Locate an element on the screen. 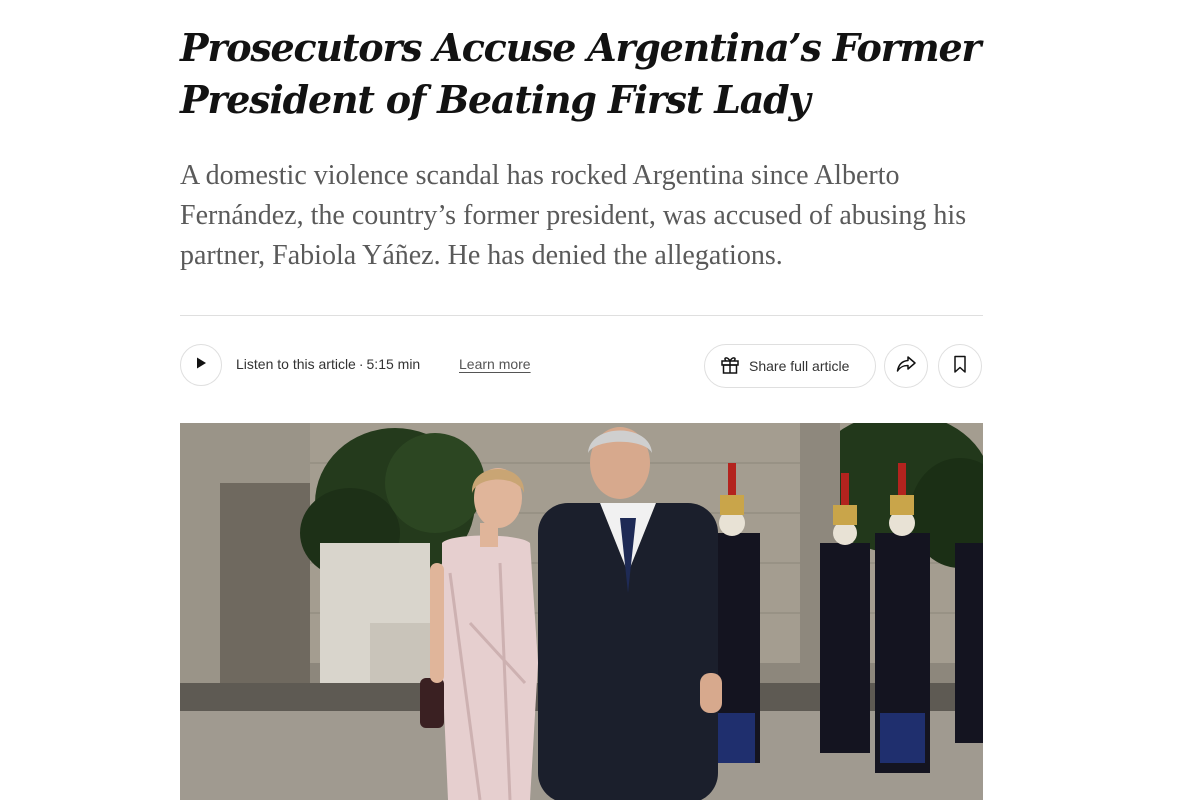 The image size is (1200, 800). play-audio-button is located at coordinates (201, 365).